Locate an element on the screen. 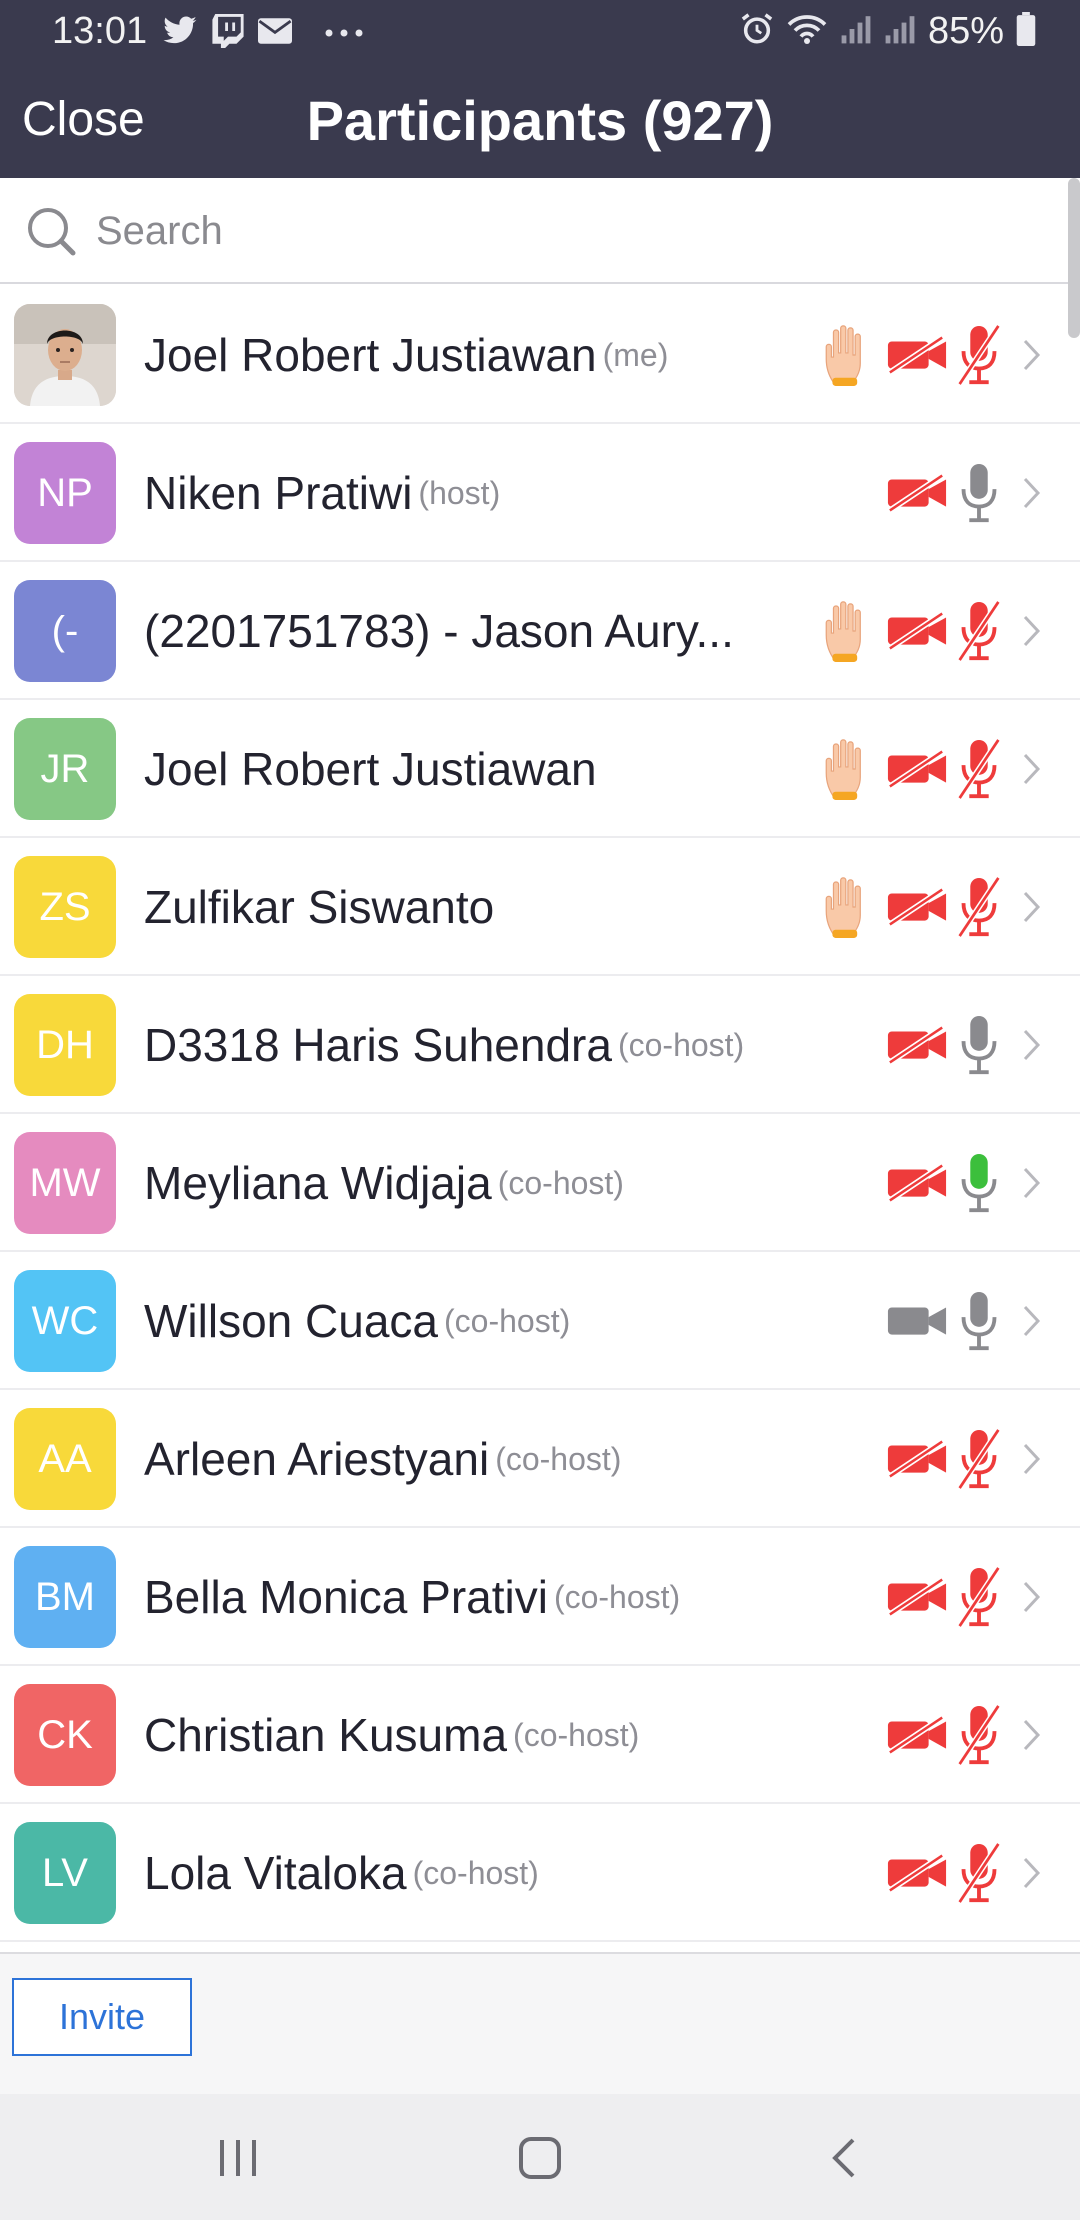  avatar: LV is located at coordinates (65, 1873).